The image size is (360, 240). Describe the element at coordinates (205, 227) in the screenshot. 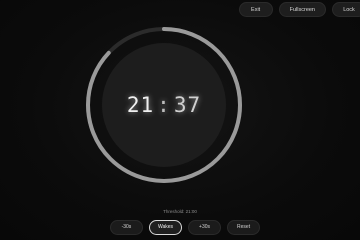

I see `plus-30s-button: +30s` at that location.